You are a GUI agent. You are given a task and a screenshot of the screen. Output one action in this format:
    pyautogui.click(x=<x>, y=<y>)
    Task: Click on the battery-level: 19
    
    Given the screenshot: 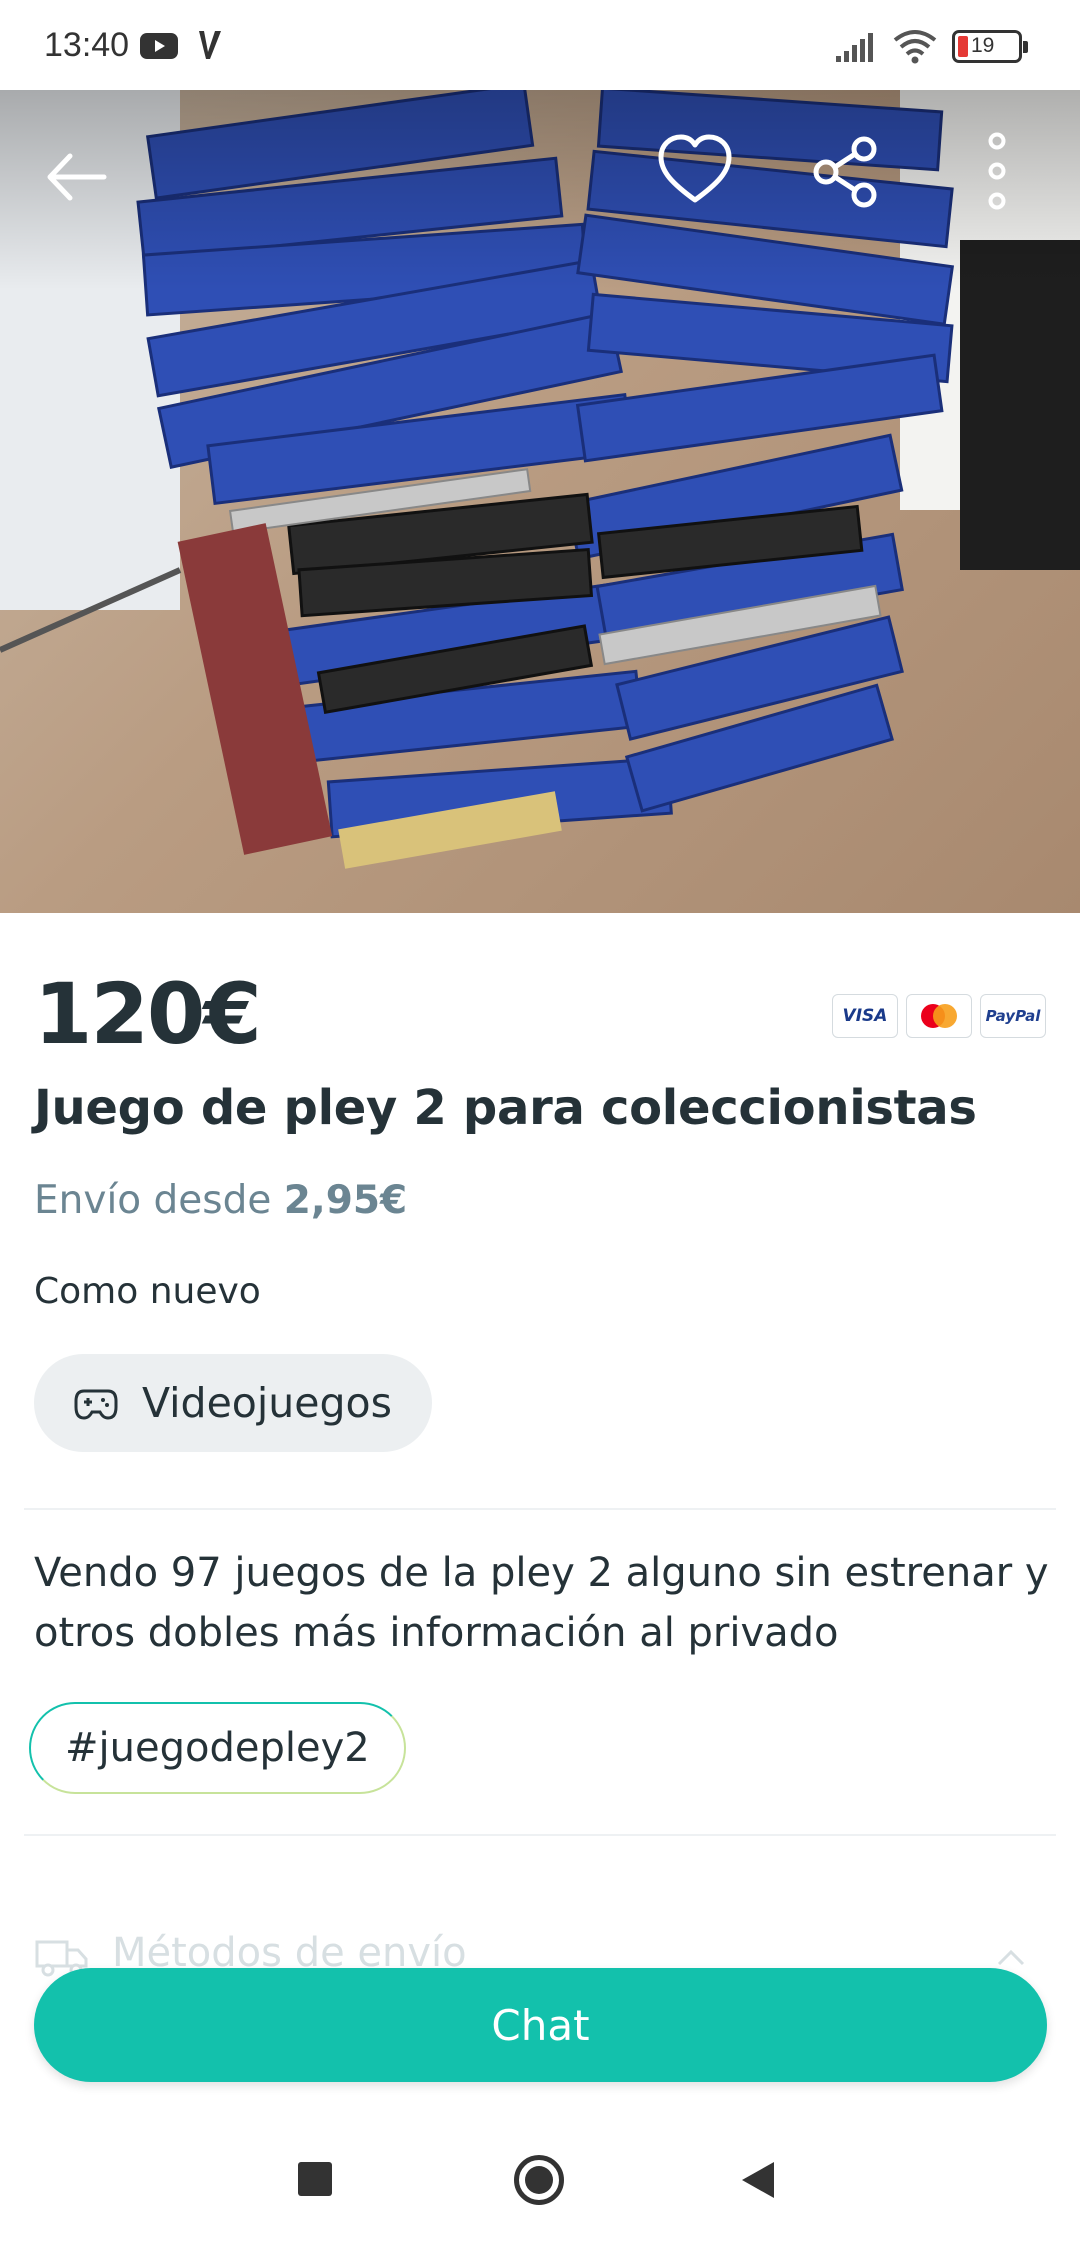 What is the action you would take?
    pyautogui.click(x=983, y=45)
    